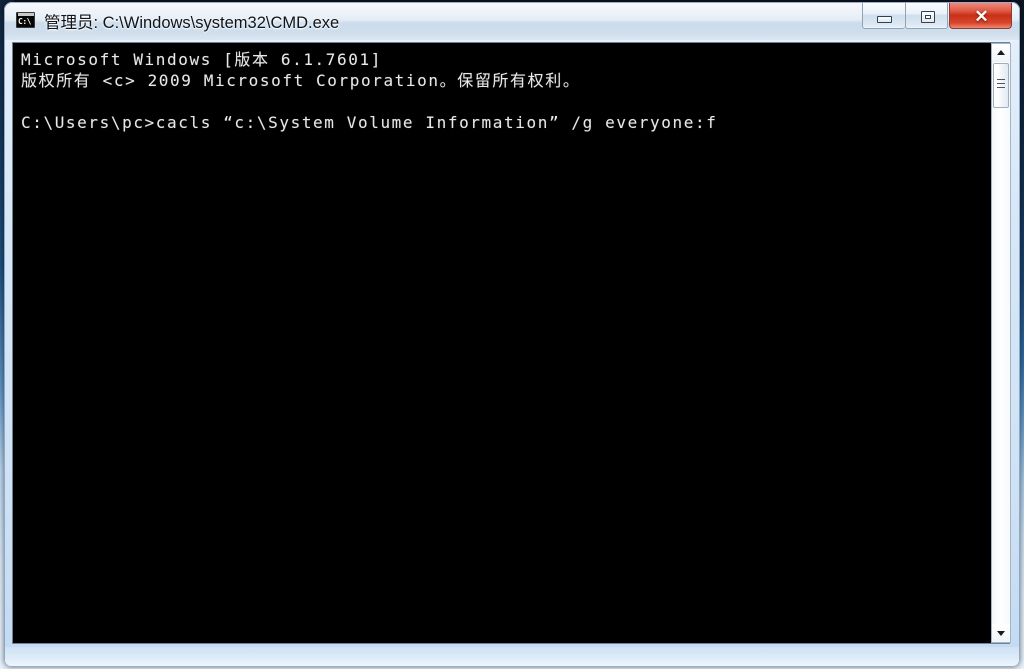 The image size is (1024, 669). I want to click on console-line: Microsoft Windows [版本 6.1.7601], so click(201, 59).